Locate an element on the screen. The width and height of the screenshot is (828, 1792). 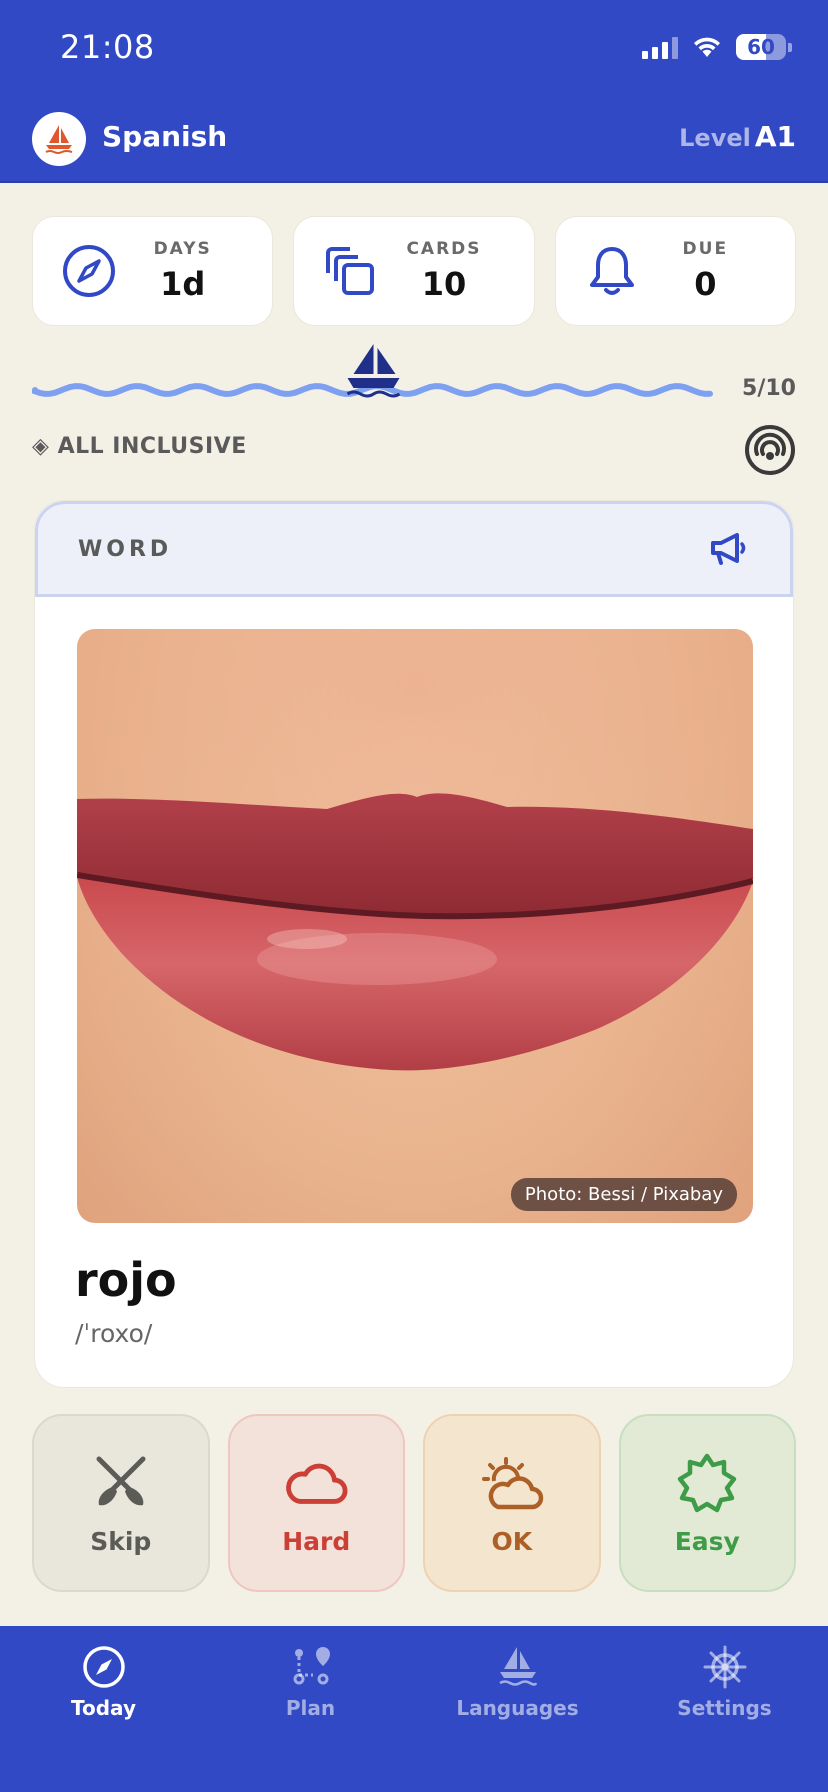
stat-cards-label: CARDS is located at coordinates (444, 249).